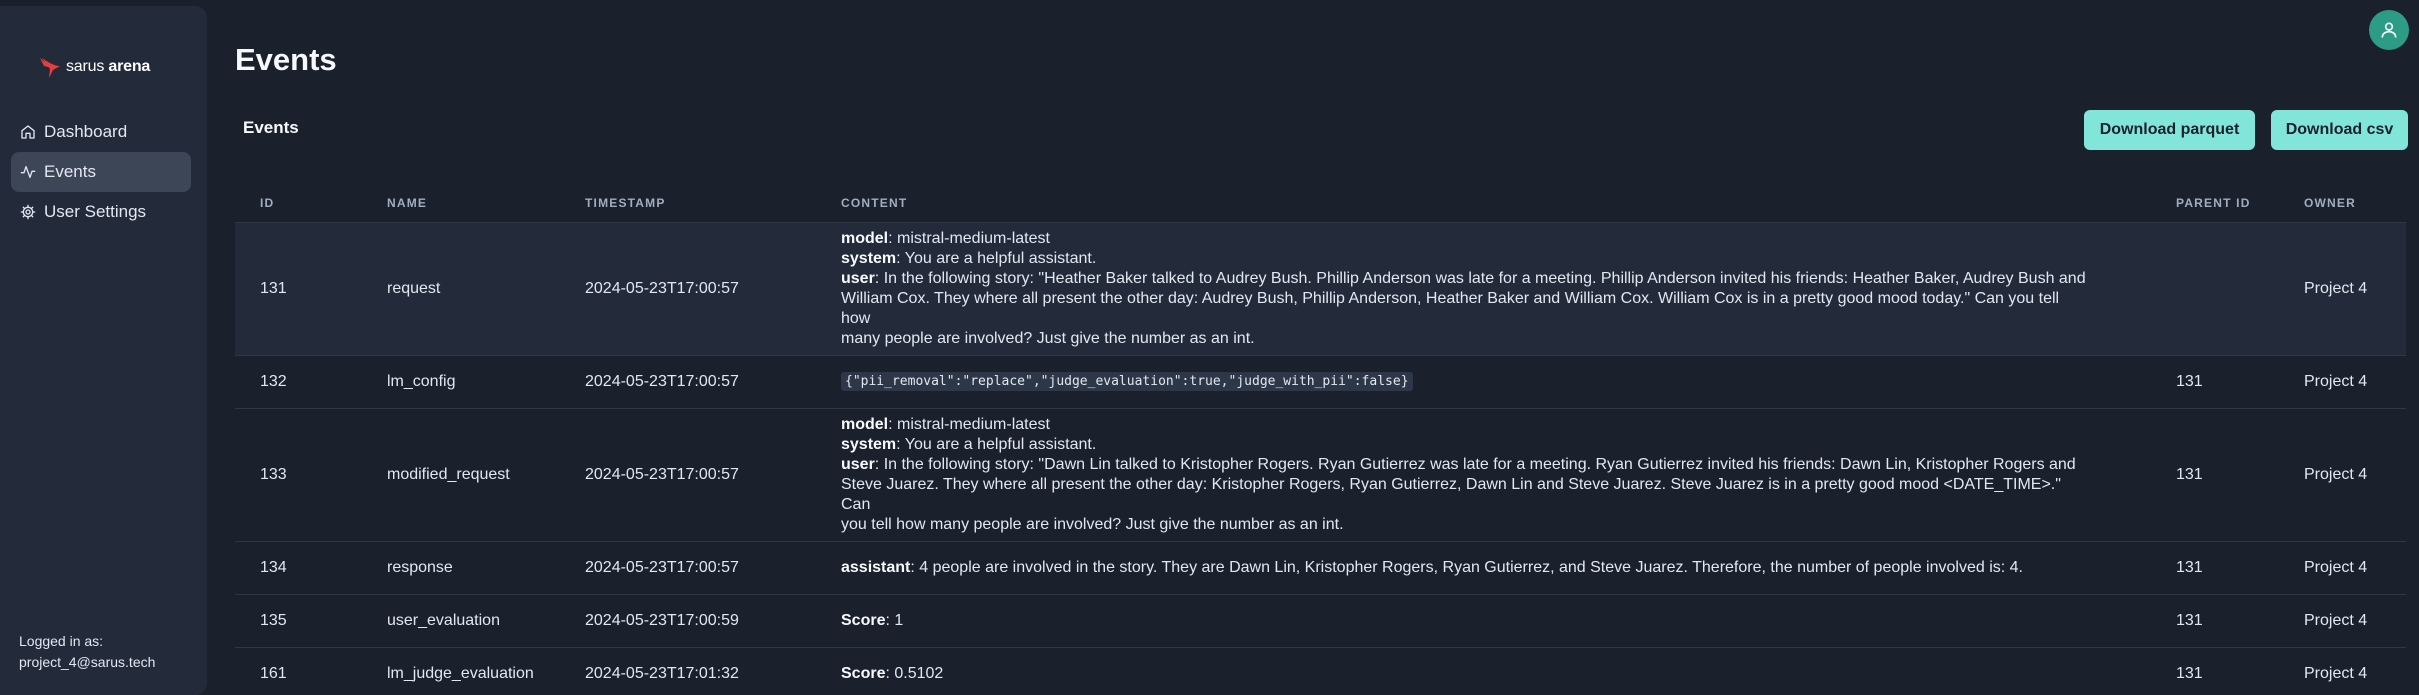 The height and width of the screenshot is (695, 2419). Describe the element at coordinates (28, 212) in the screenshot. I see `gear-icon` at that location.